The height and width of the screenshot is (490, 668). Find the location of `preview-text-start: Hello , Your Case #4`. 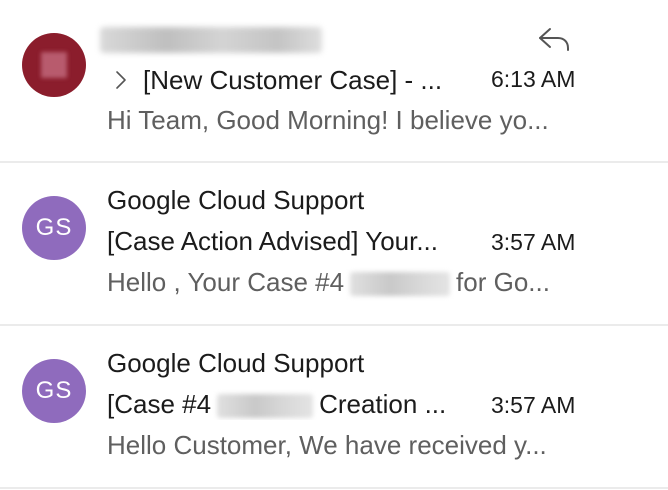

preview-text-start: Hello , Your Case #4 is located at coordinates (226, 282).